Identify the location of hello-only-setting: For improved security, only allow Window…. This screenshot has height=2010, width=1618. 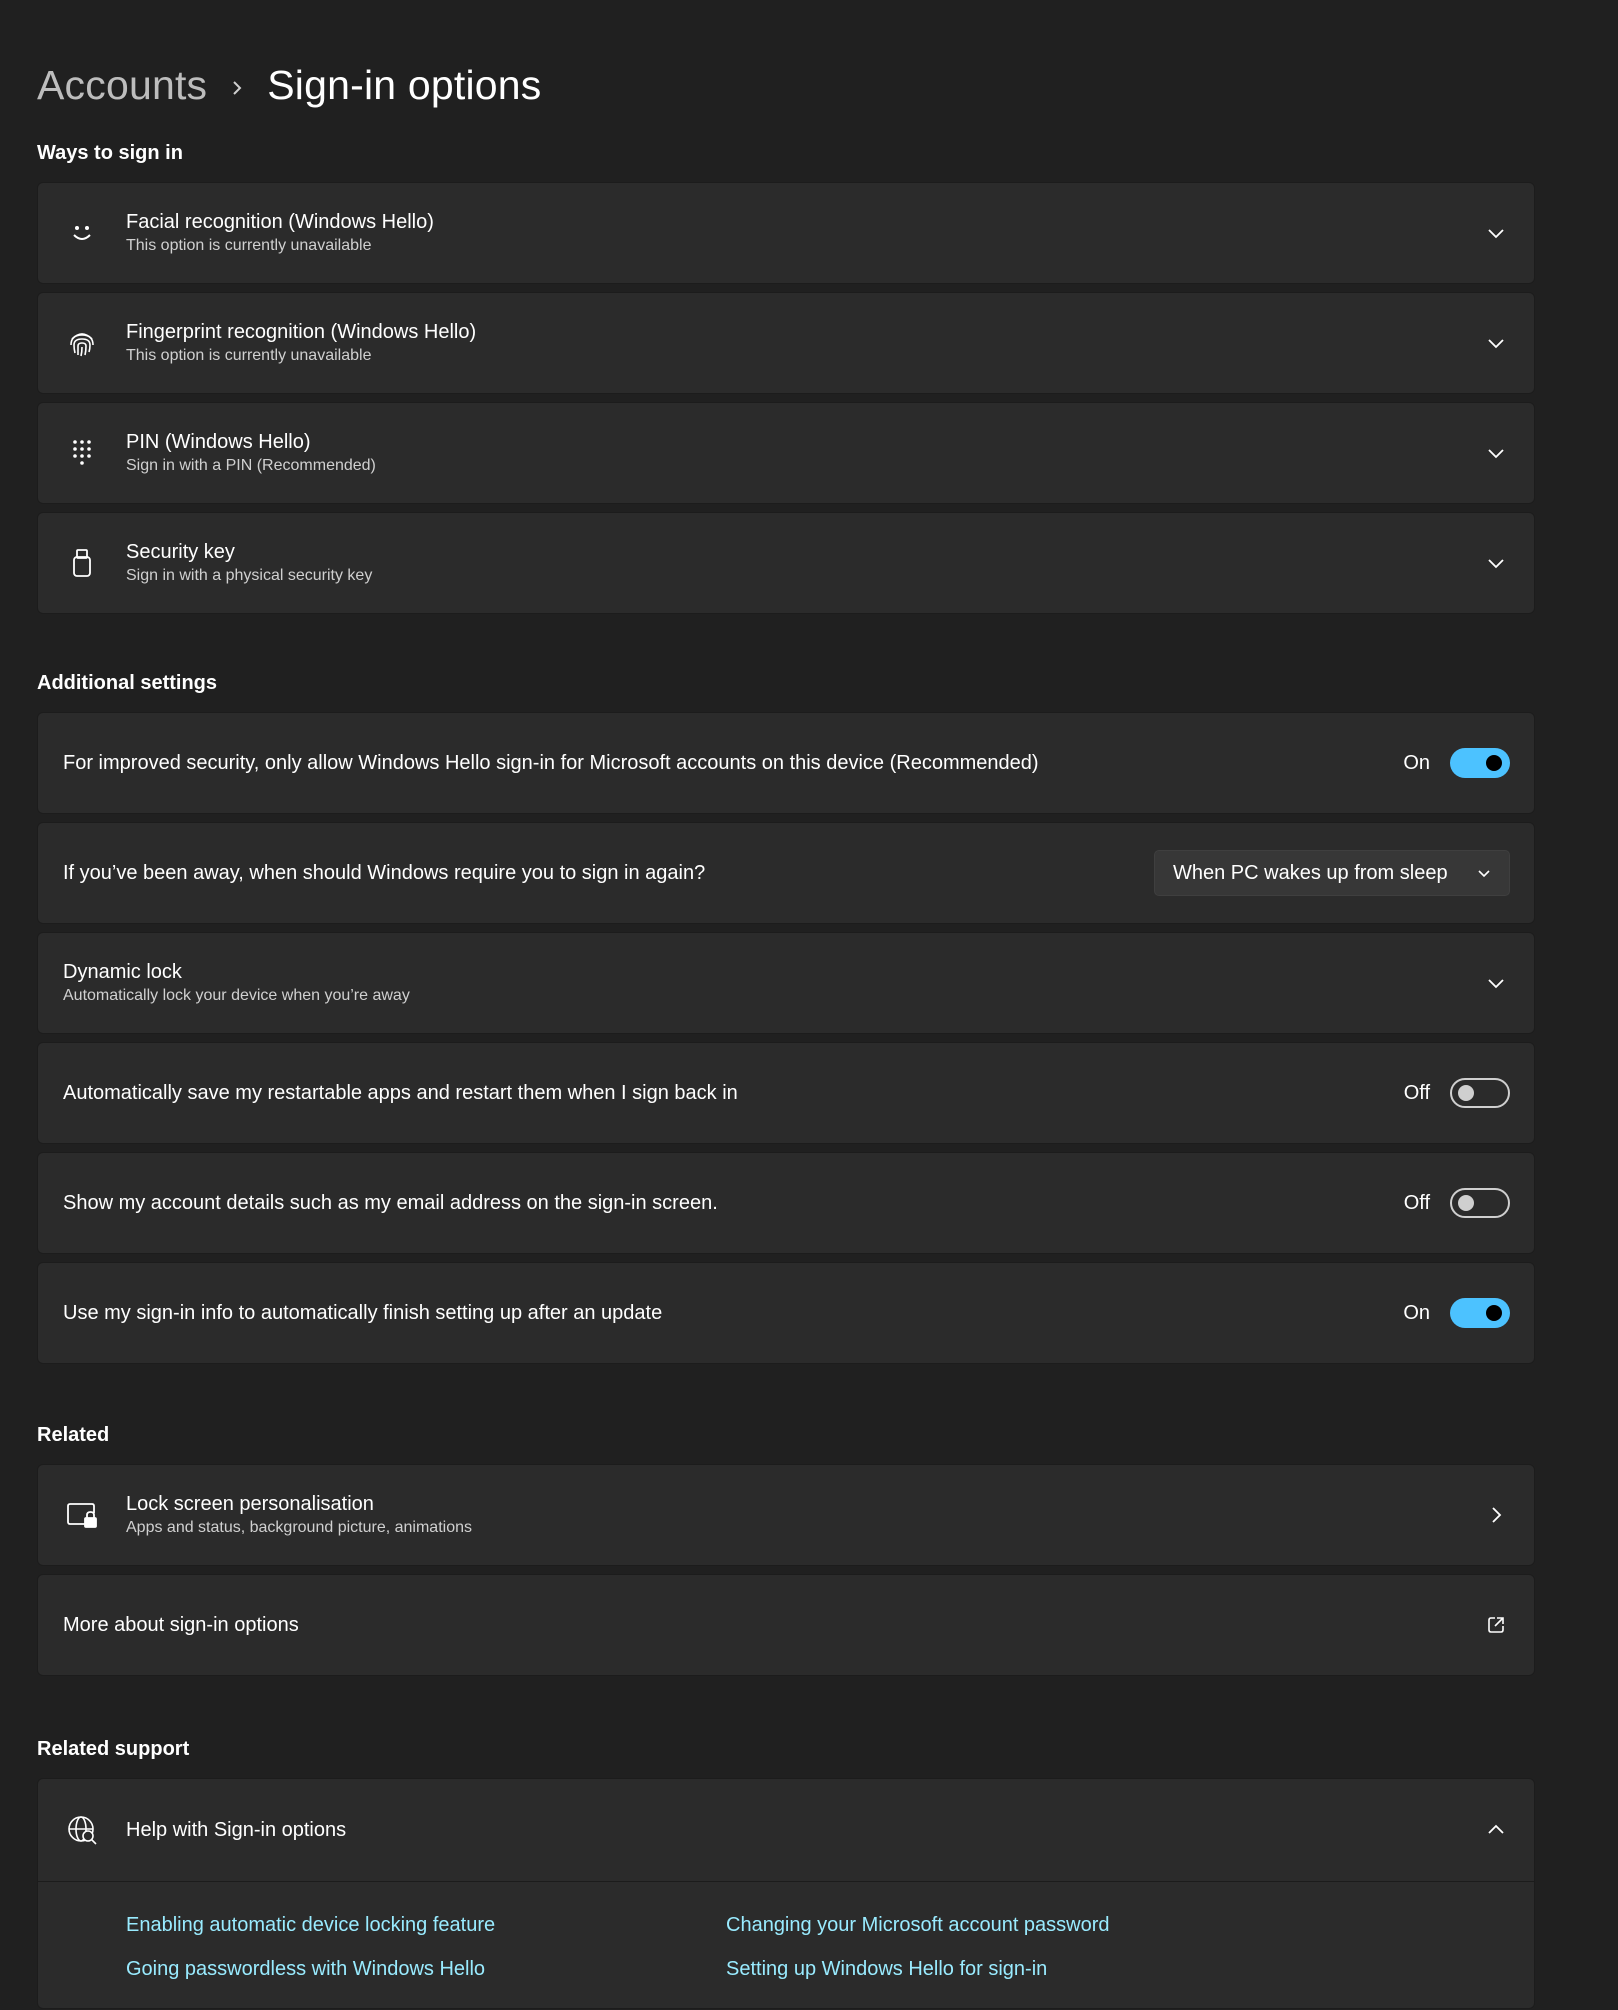
(786, 763).